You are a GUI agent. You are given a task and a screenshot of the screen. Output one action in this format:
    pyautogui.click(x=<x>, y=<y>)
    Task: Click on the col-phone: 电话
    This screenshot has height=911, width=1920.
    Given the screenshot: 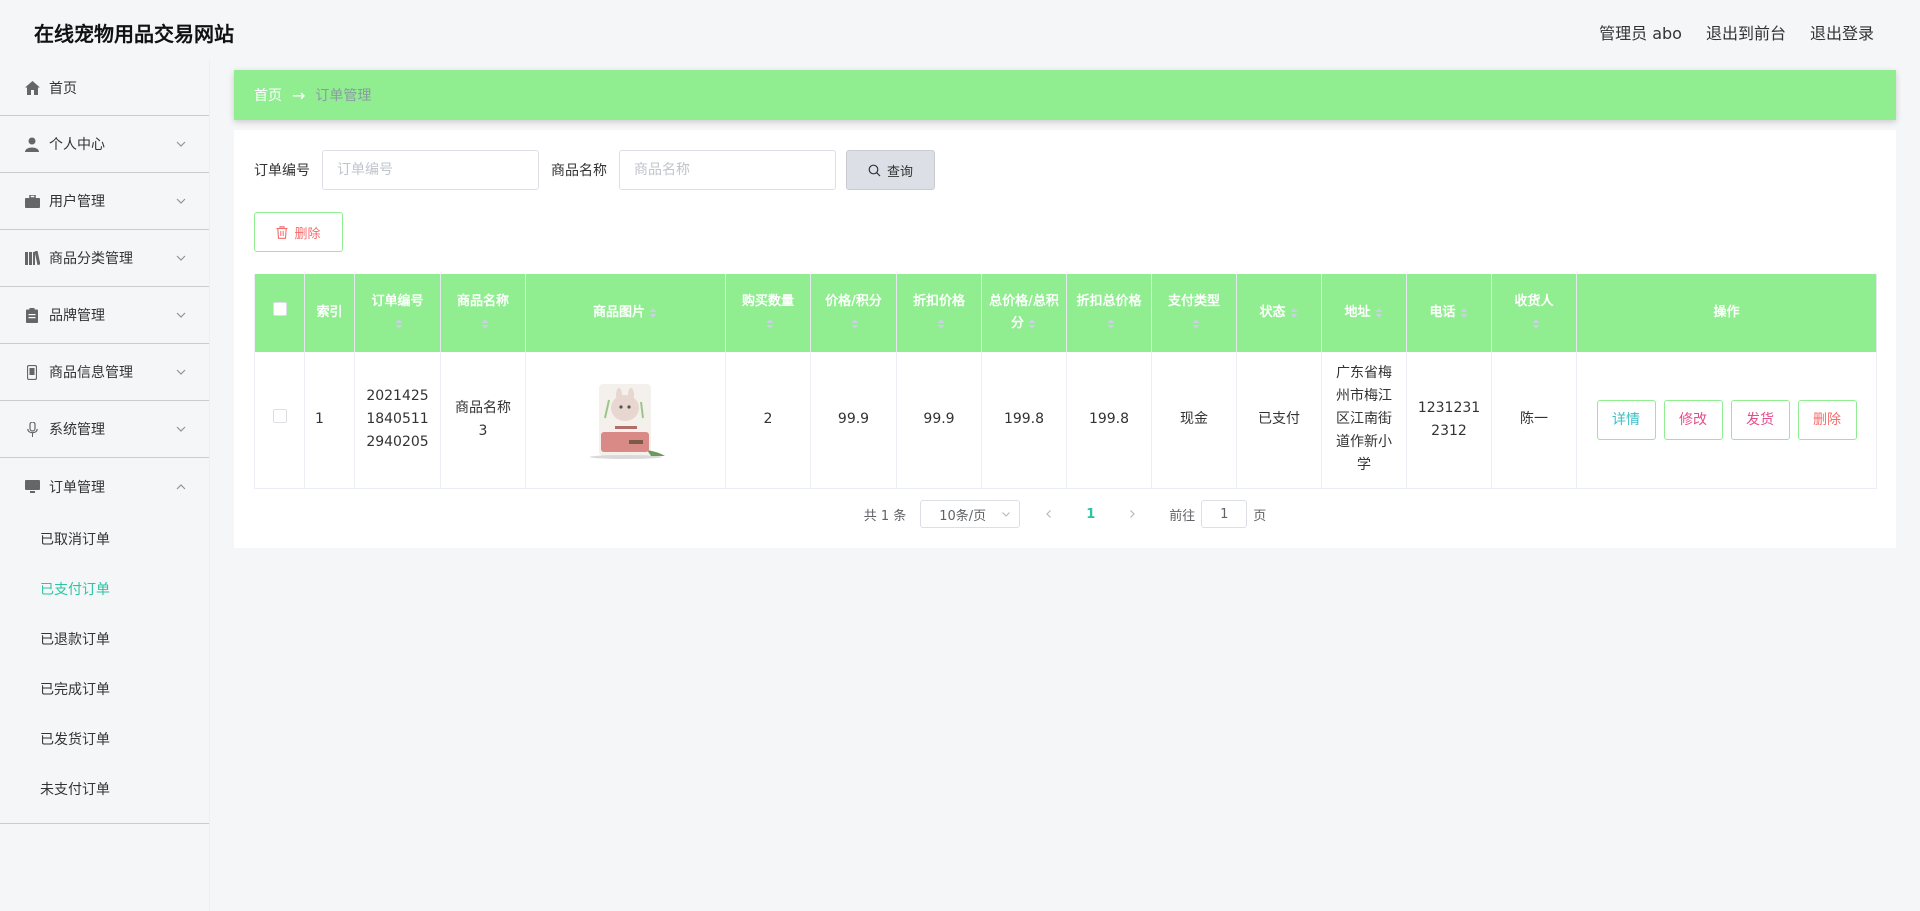 What is the action you would take?
    pyautogui.click(x=1449, y=313)
    